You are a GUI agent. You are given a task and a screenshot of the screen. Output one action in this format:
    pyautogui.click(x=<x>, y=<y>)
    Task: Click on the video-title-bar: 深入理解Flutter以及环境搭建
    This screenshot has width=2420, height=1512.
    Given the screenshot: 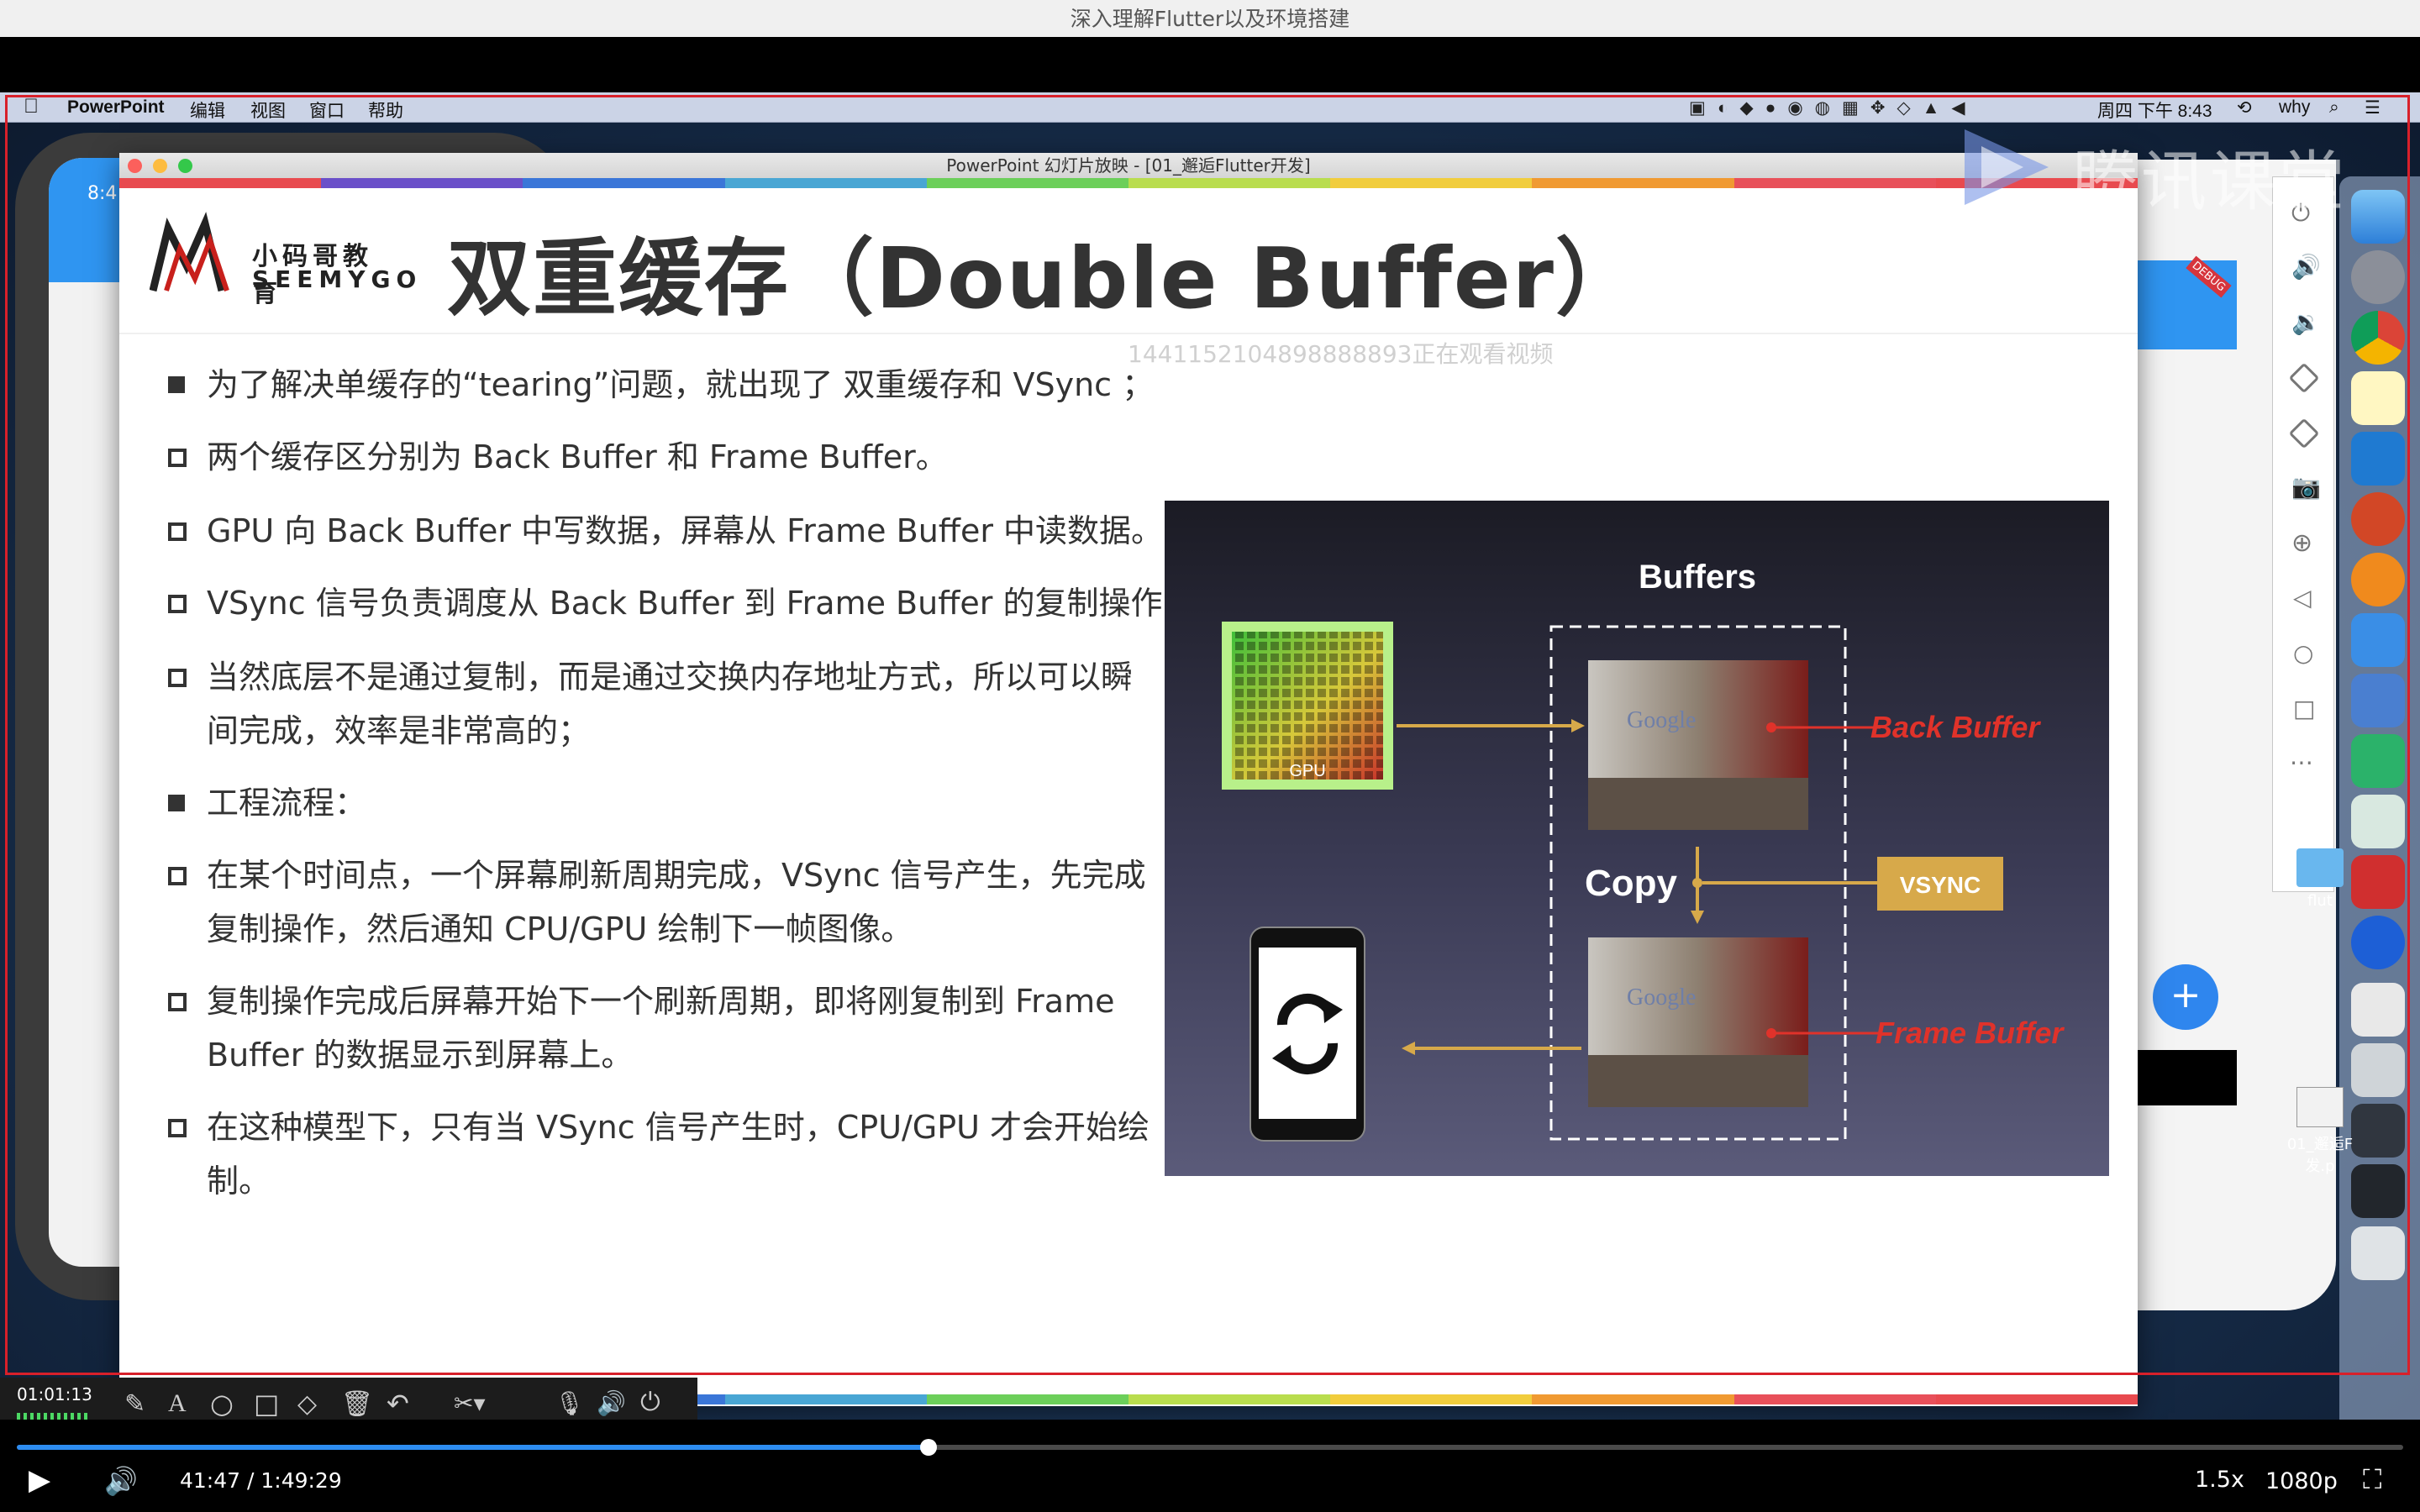 What is the action you would take?
    pyautogui.click(x=1210, y=18)
    